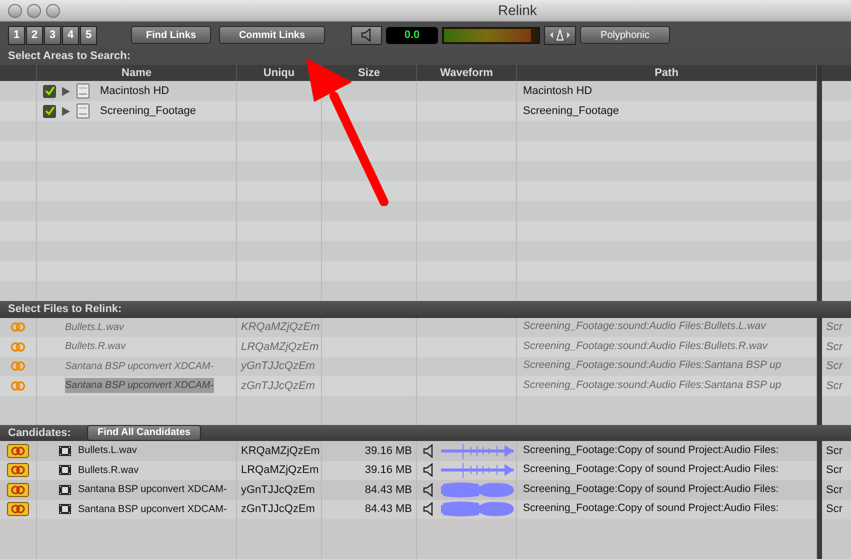 This screenshot has width=851, height=559. Describe the element at coordinates (70, 35) in the screenshot. I see `track-button: 4` at that location.